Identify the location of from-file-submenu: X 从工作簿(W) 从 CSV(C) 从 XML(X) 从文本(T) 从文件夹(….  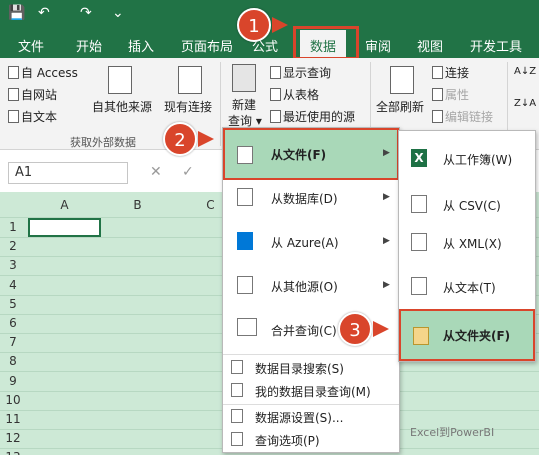
(467, 246).